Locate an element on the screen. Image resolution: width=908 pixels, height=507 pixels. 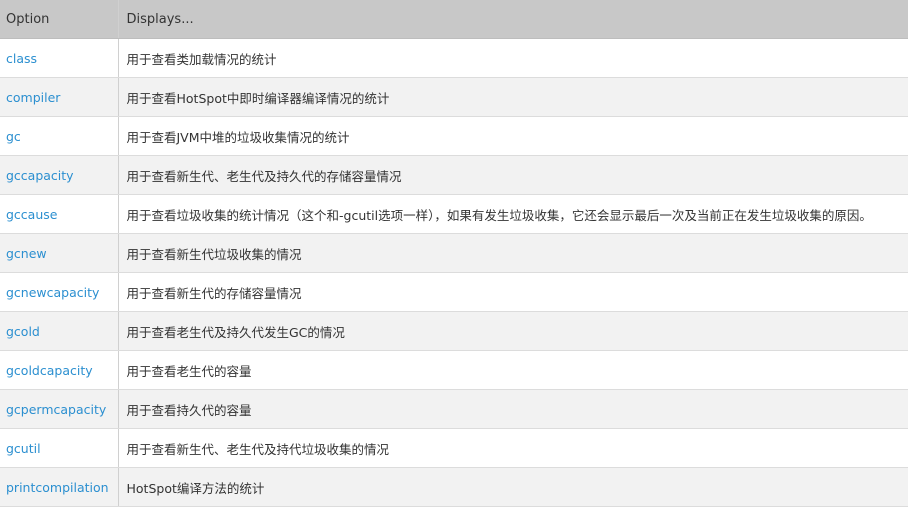
option-link-printcompilation: printcompilation is located at coordinates (57, 487).